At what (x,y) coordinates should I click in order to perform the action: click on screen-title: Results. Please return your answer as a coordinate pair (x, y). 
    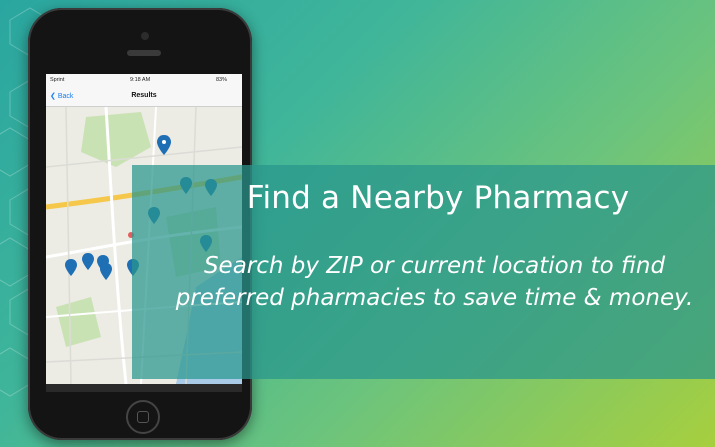
    Looking at the image, I should click on (144, 95).